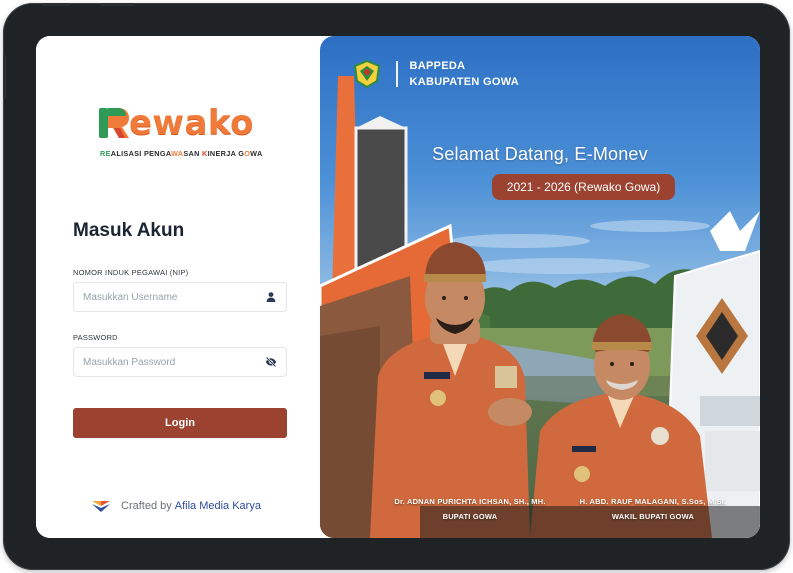 This screenshot has height=573, width=793. What do you see at coordinates (437, 66) in the screenshot?
I see `agency-line1: BAPPEDA` at bounding box center [437, 66].